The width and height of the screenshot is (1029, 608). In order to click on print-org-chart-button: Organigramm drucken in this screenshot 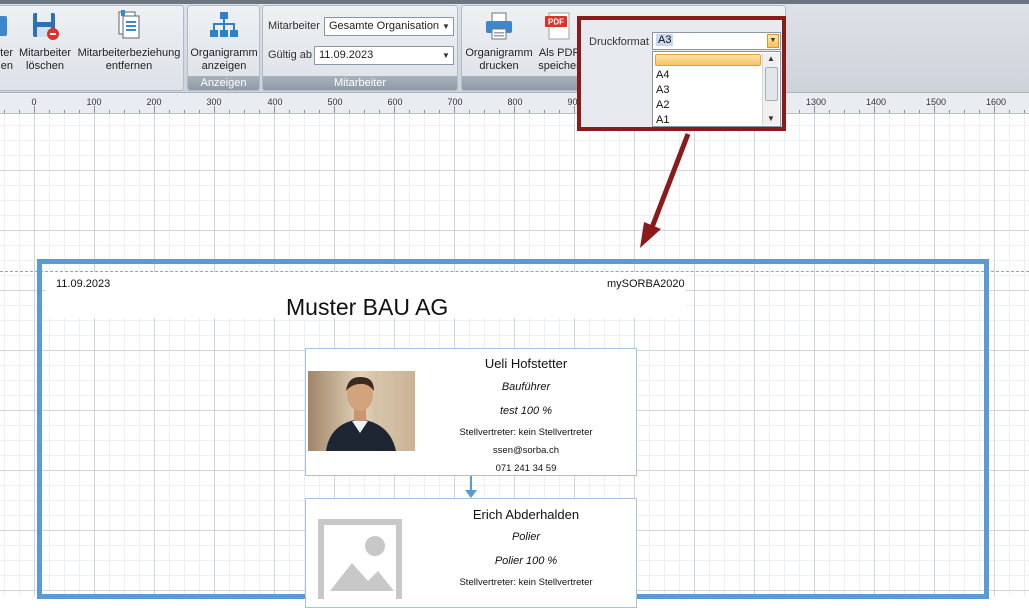, I will do `click(499, 41)`.